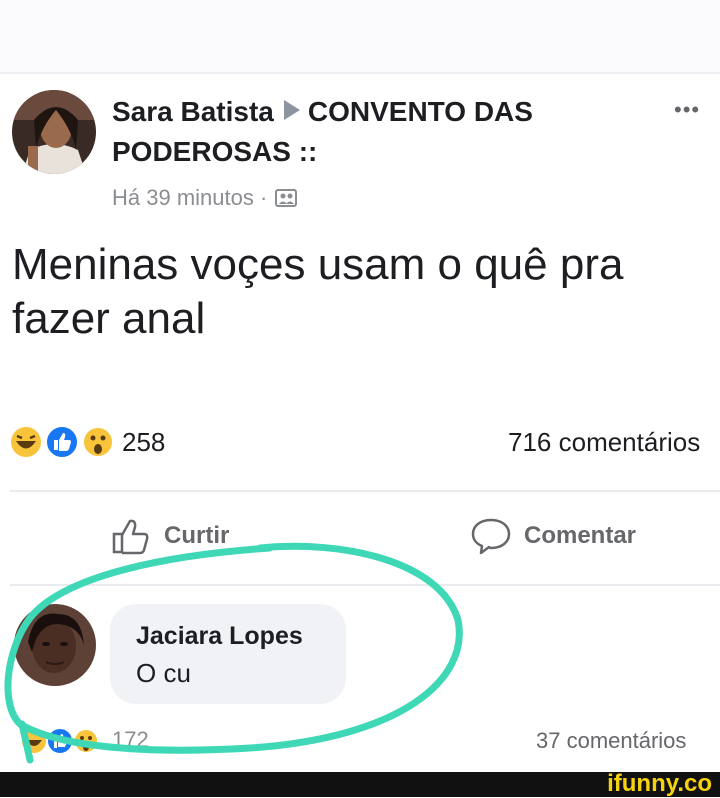 The image size is (720, 798). I want to click on post-author-avatar, so click(54, 132).